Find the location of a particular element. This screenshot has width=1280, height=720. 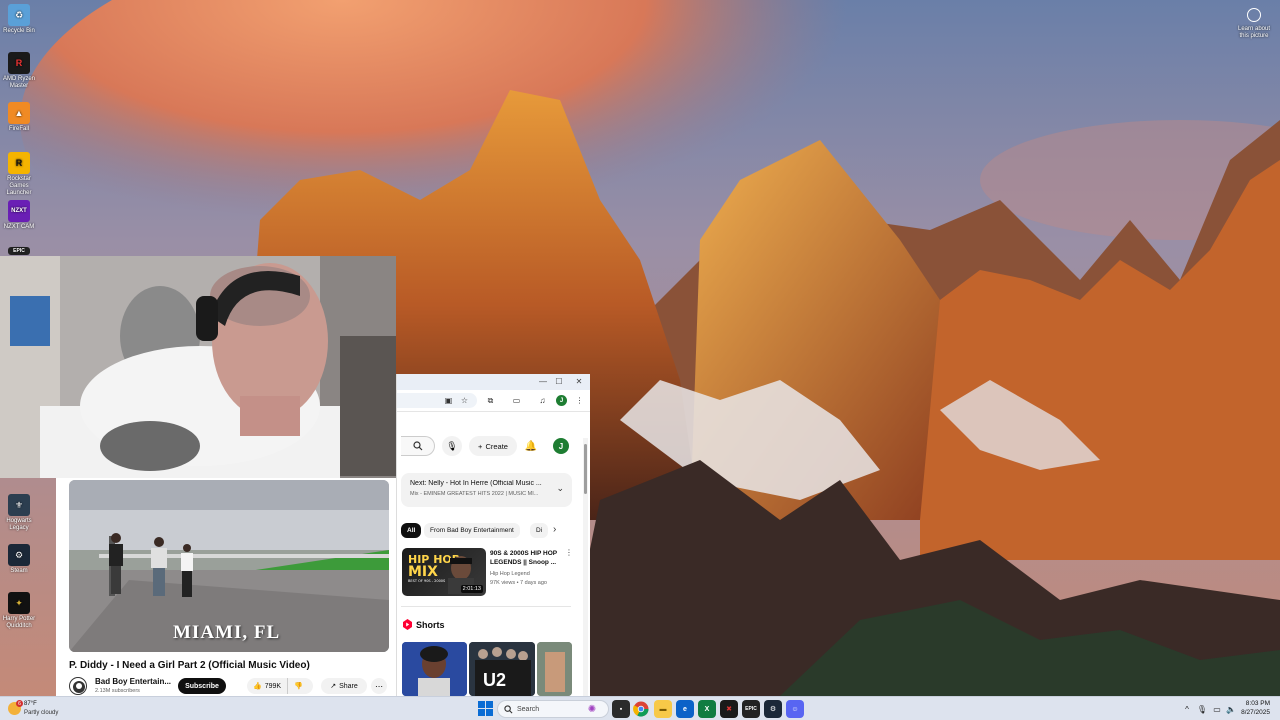

clock-time: 8:03 PM is located at coordinates (1255, 703).